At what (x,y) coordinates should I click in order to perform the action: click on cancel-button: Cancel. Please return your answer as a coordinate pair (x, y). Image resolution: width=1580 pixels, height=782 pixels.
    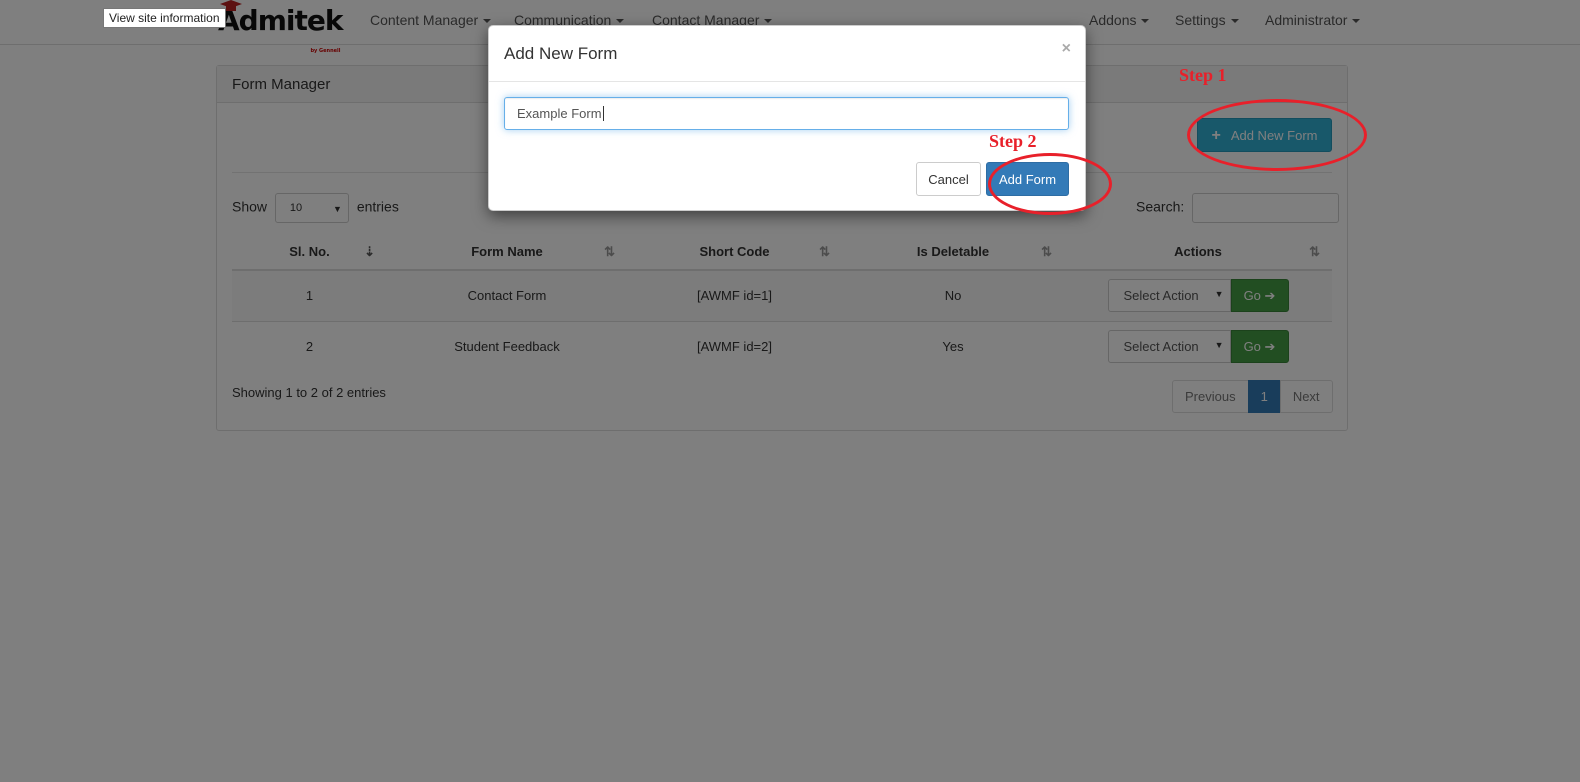
    Looking at the image, I should click on (948, 179).